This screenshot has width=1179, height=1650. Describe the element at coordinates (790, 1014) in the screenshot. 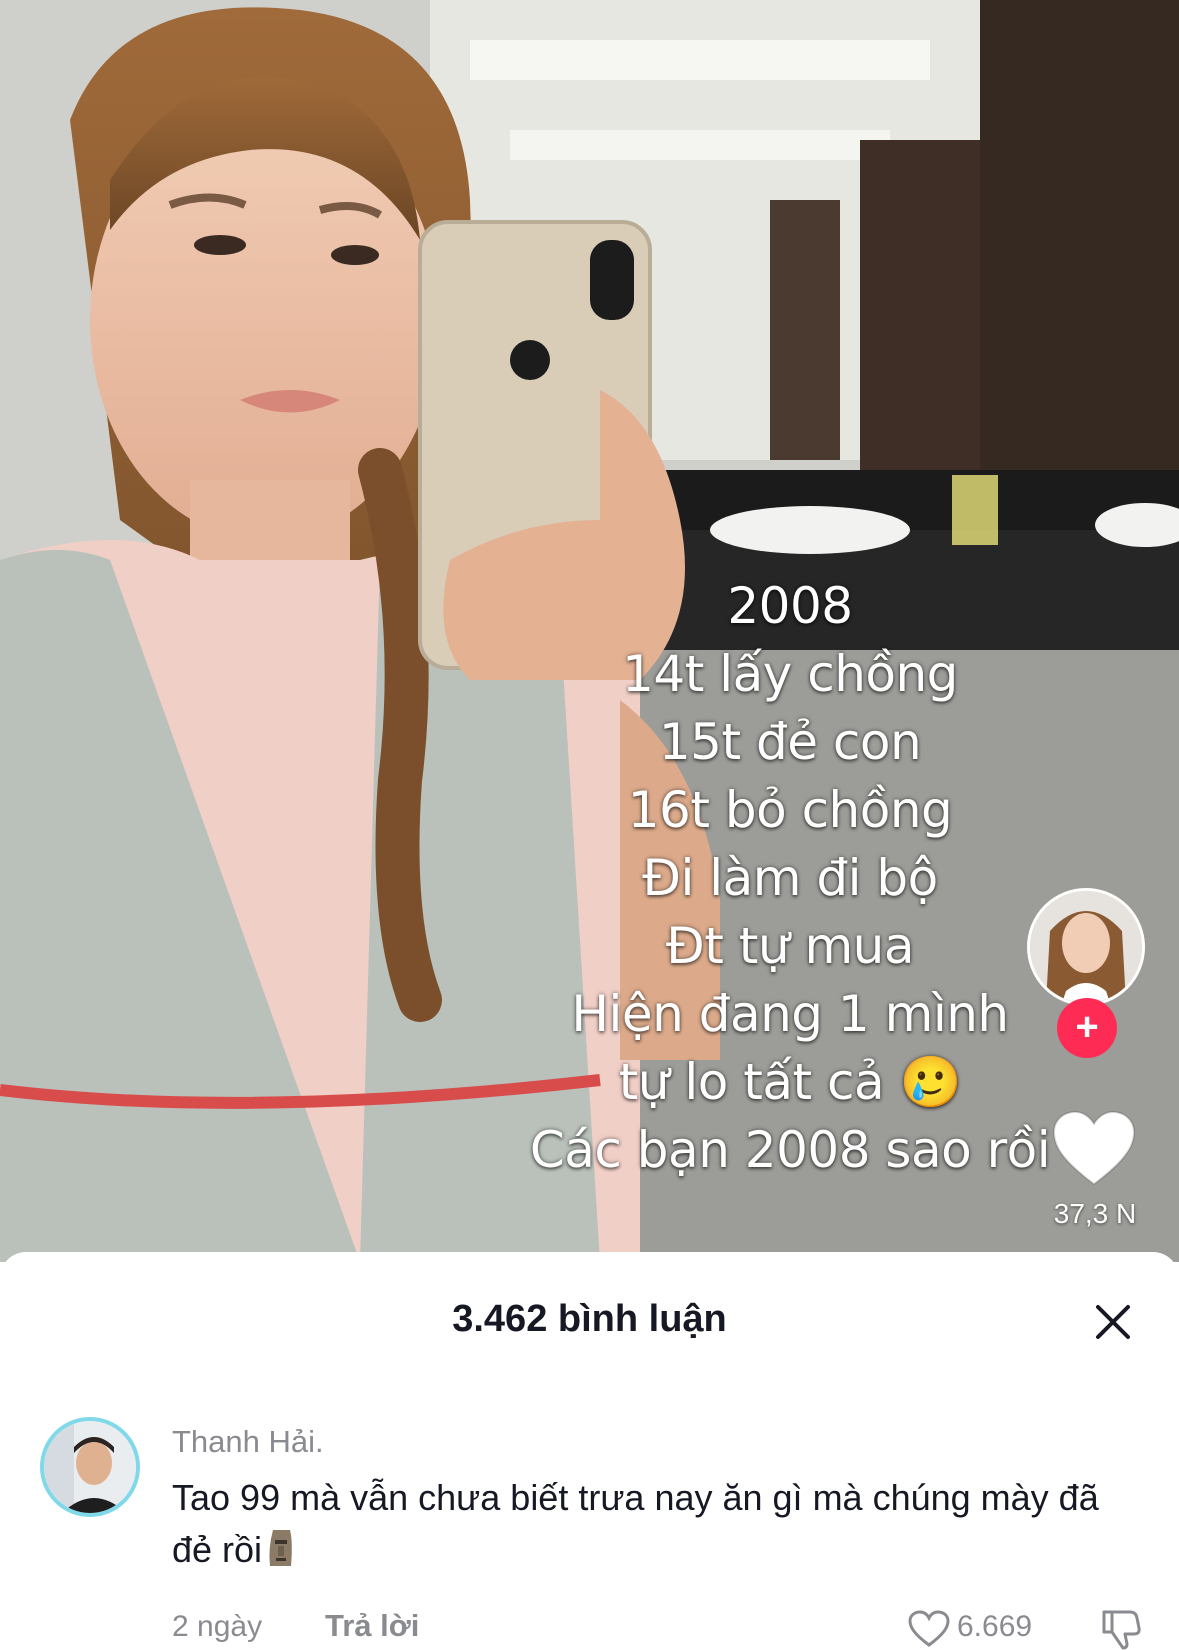

I see `caption-line: Hiện đang 1 mình` at that location.